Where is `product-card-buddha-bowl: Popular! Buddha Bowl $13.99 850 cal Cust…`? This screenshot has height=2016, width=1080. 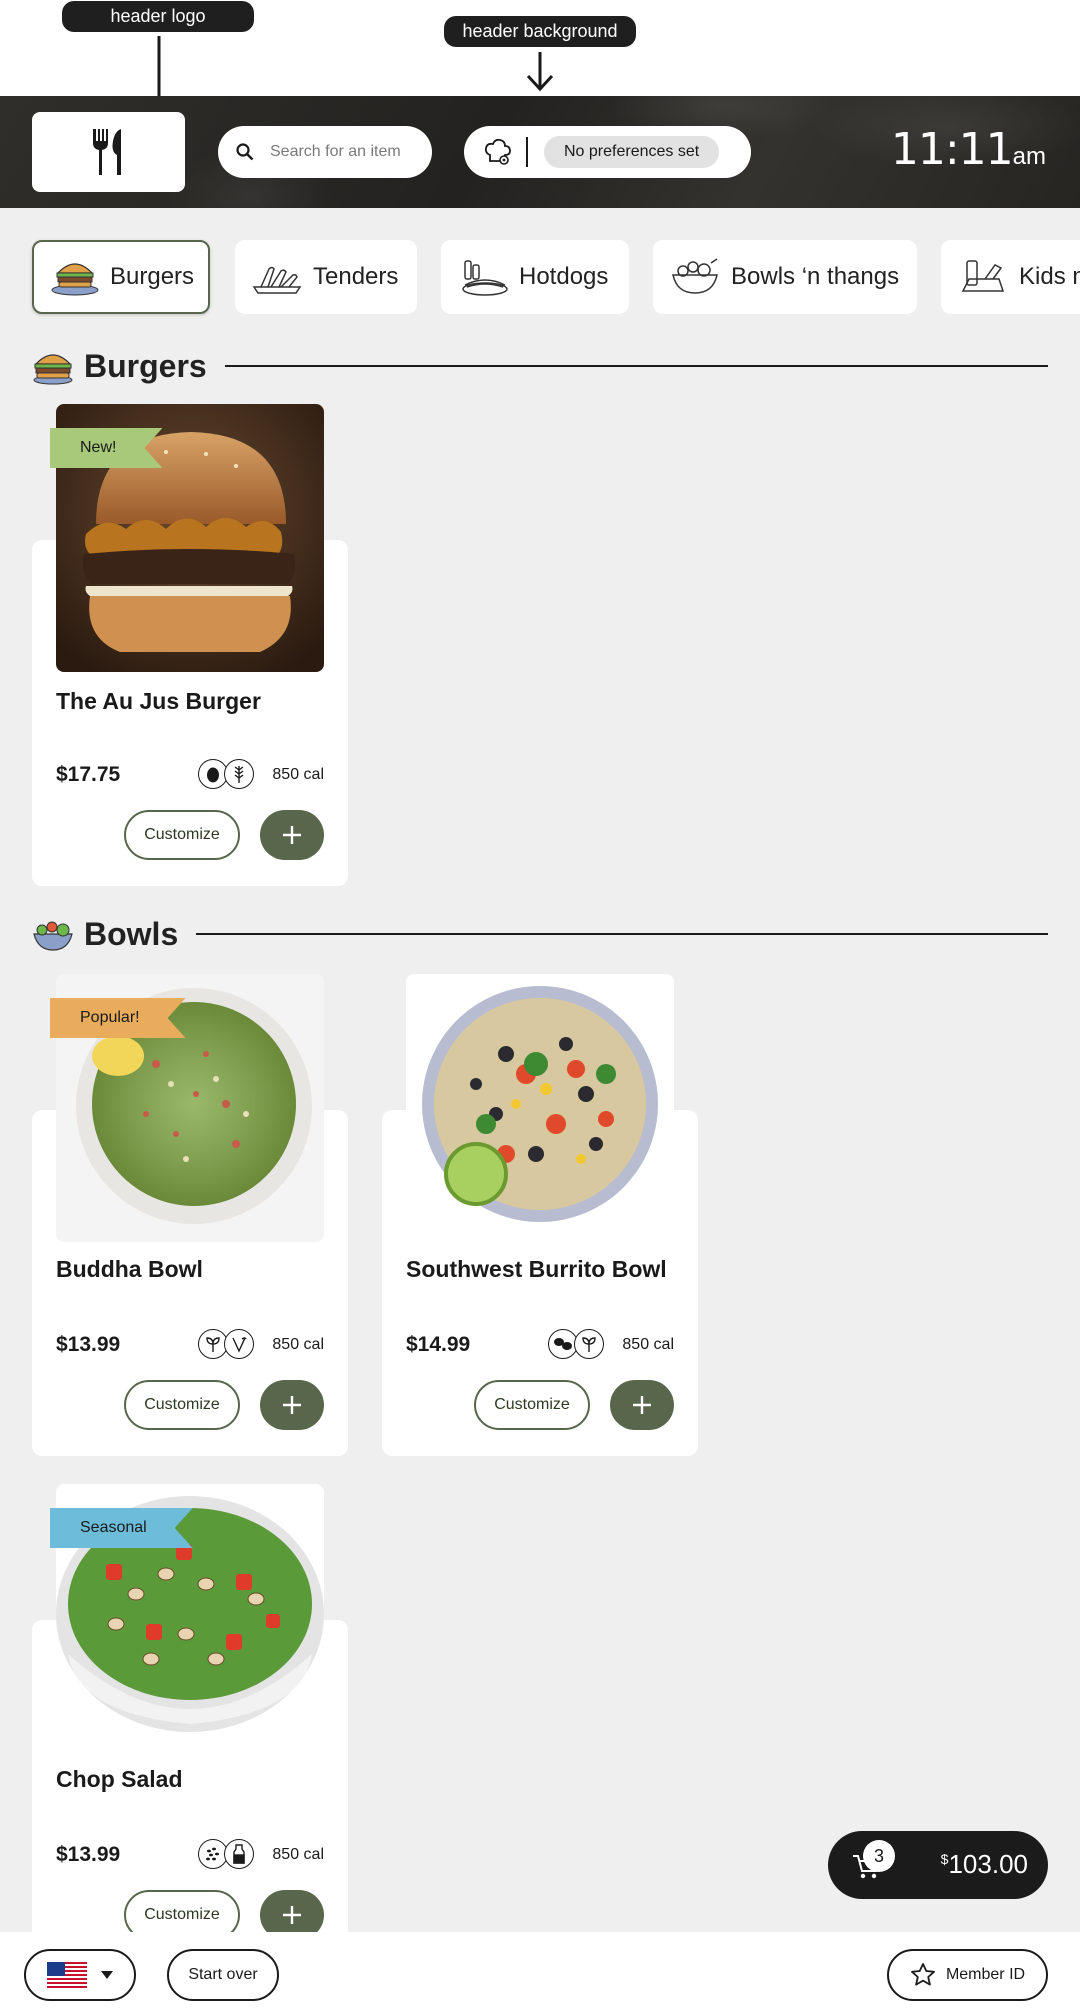 product-card-buddha-bowl: Popular! Buddha Bowl $13.99 850 cal Cust… is located at coordinates (190, 1215).